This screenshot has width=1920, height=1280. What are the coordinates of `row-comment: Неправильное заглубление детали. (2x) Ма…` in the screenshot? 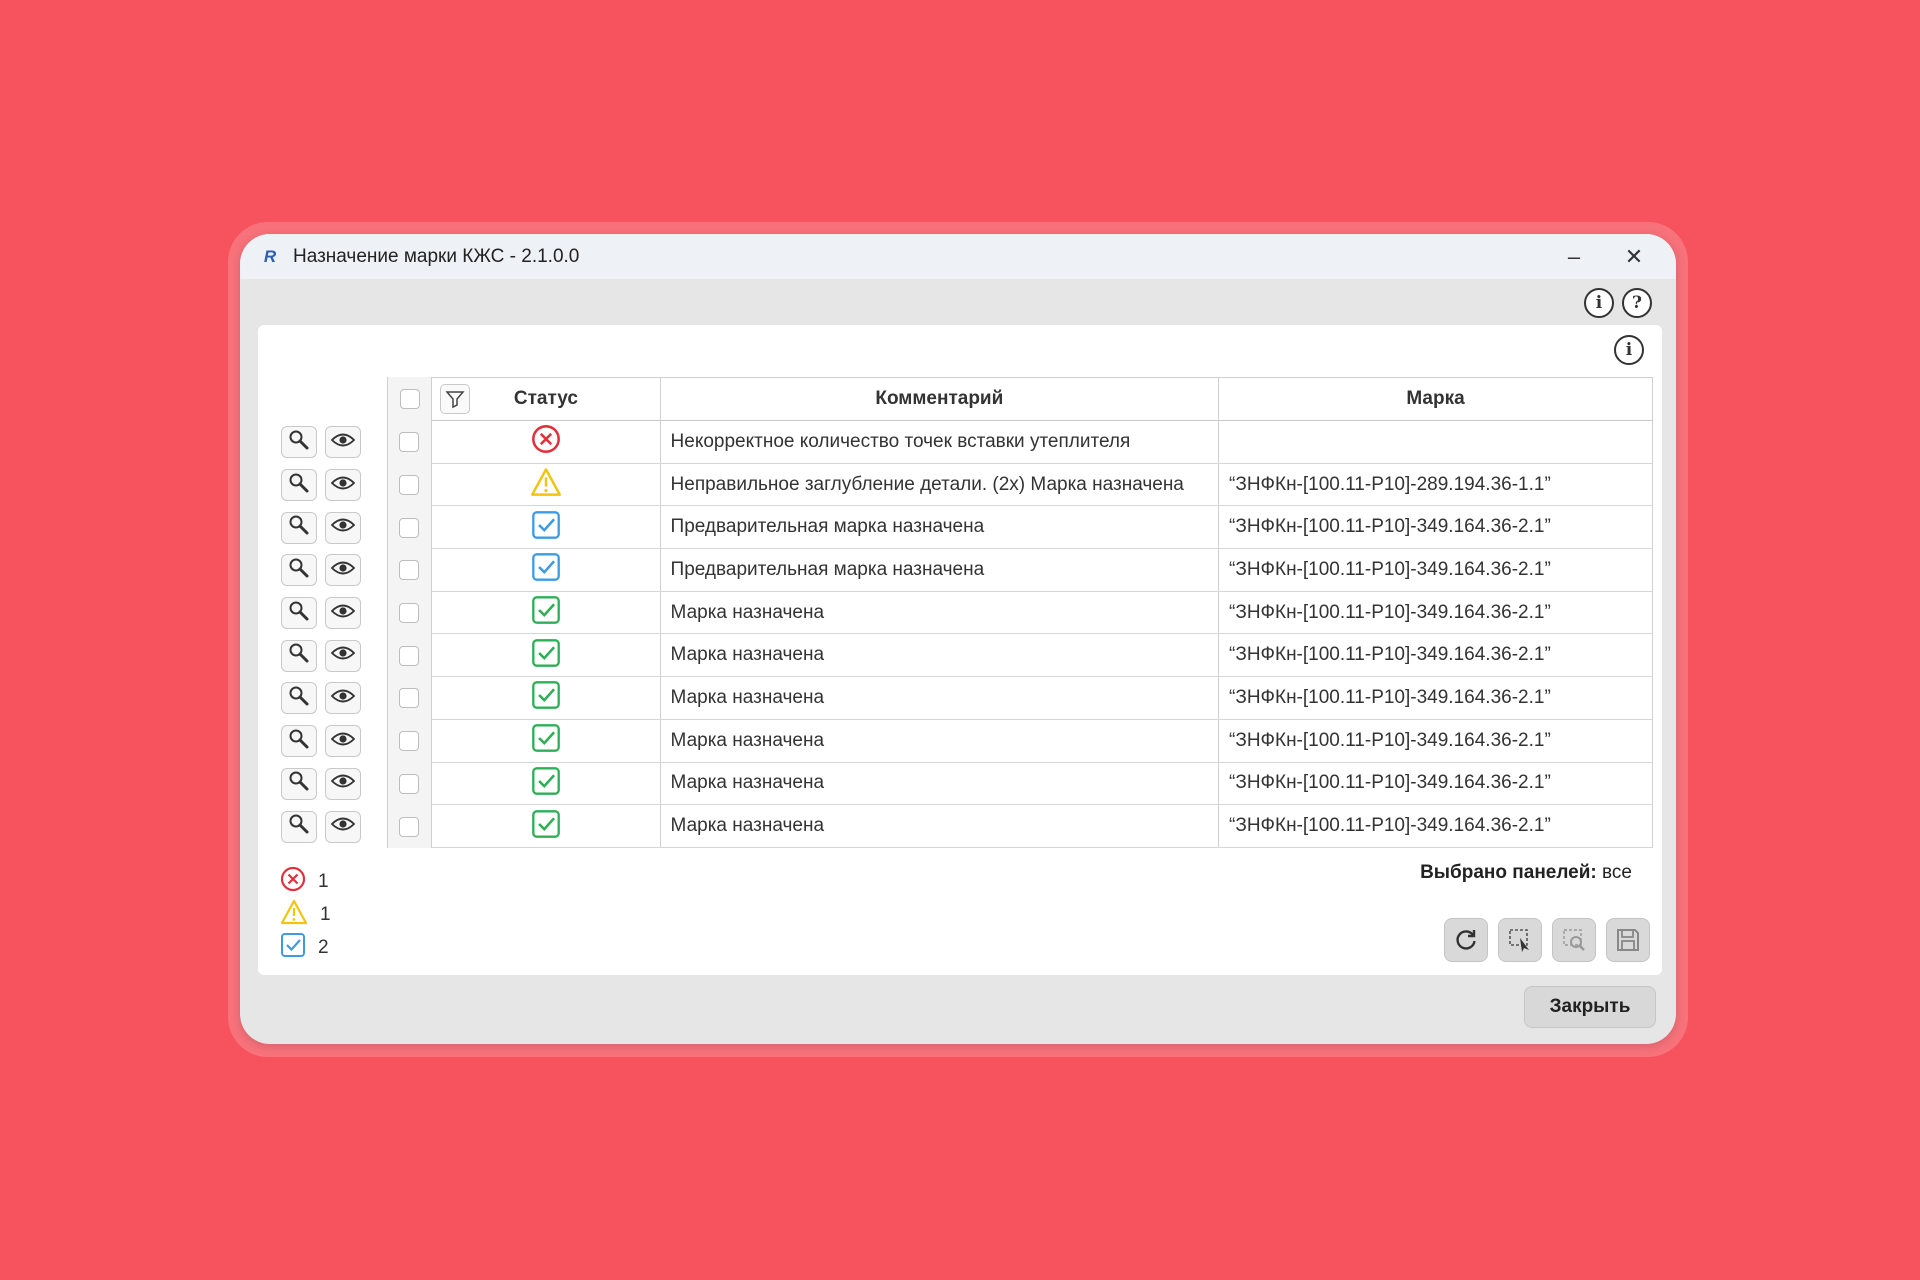 It's located at (939, 485).